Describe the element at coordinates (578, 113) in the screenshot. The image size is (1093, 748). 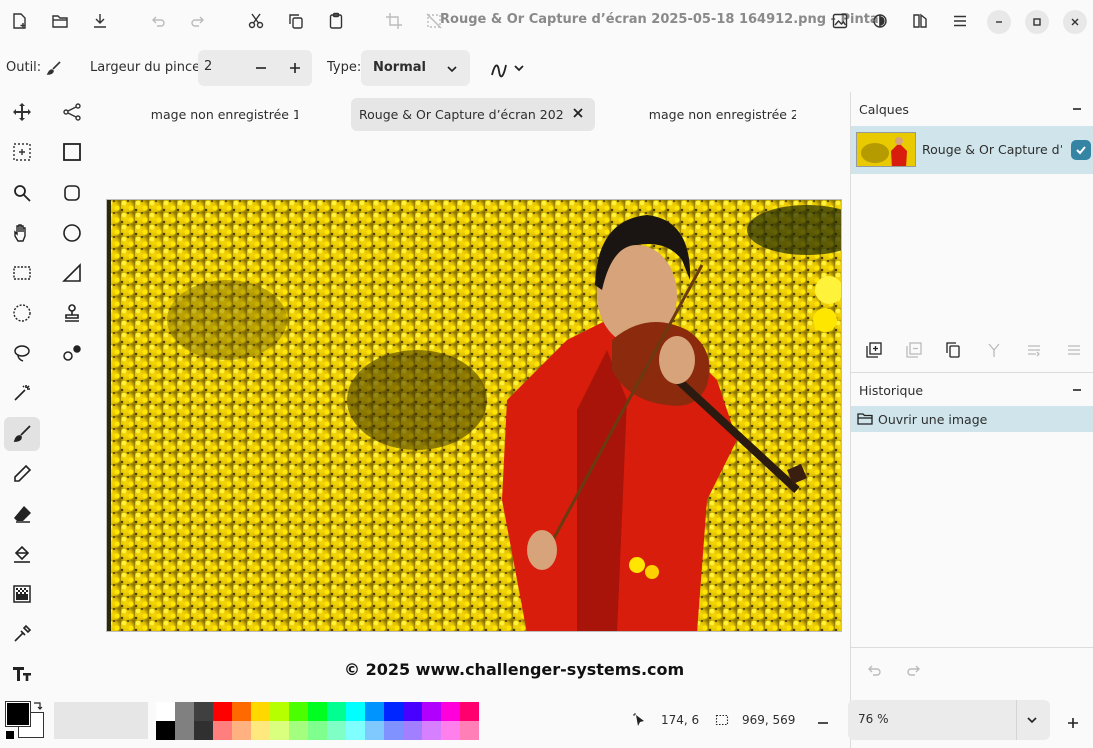
I see `close-tab-icon` at that location.